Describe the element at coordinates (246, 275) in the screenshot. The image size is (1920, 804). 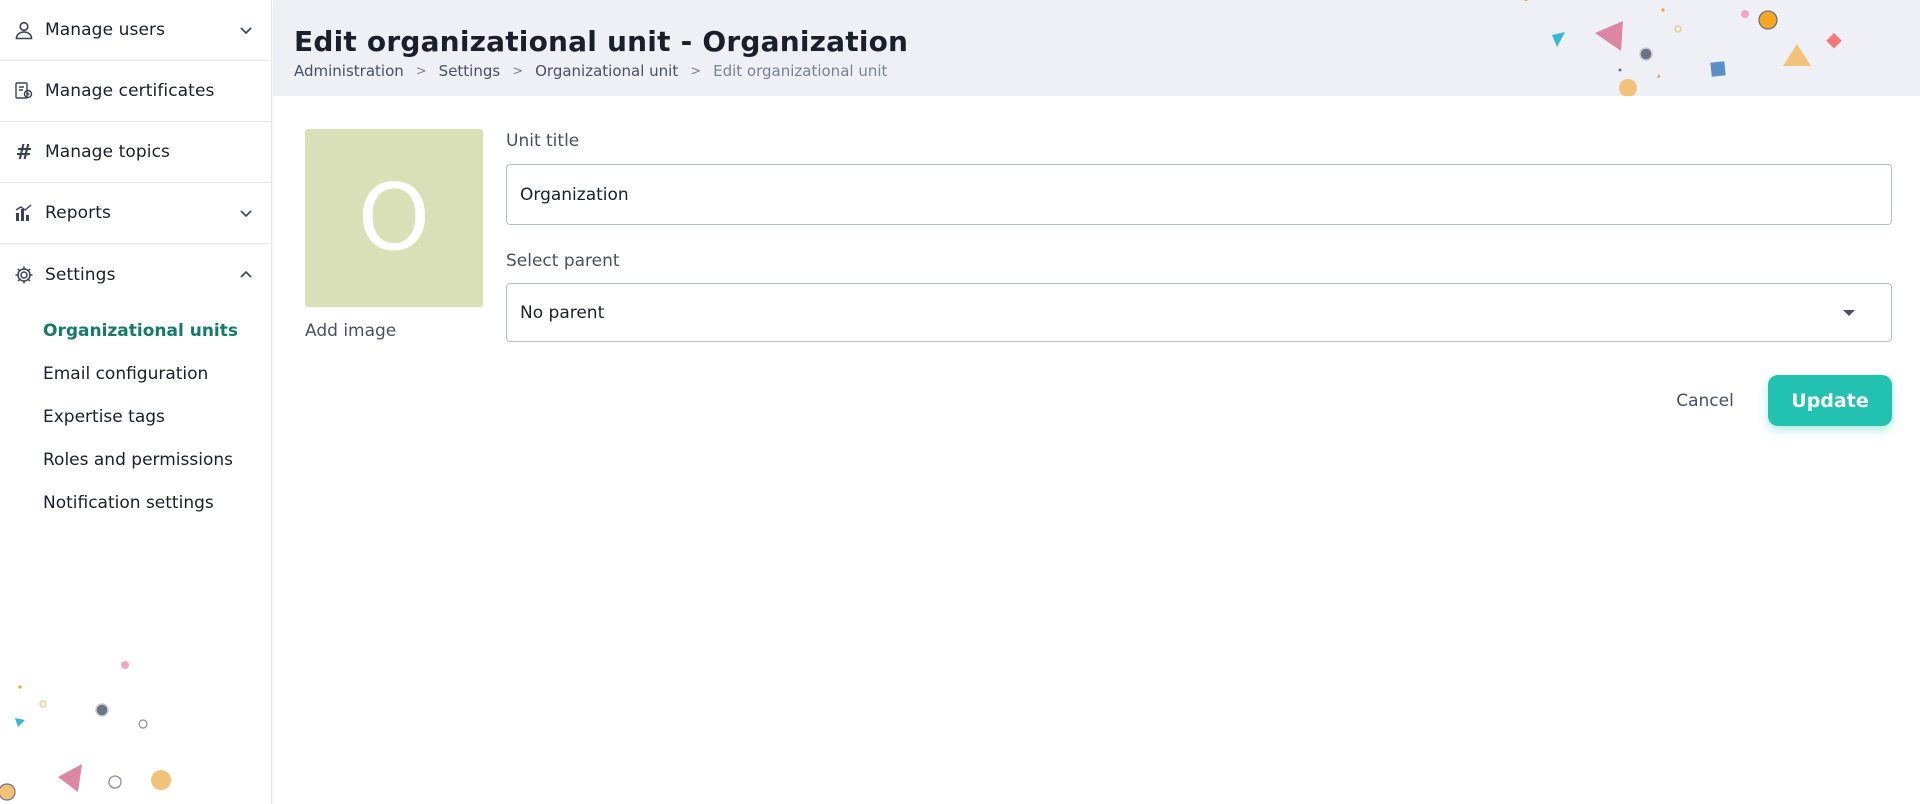
I see `chevron-up-icon` at that location.